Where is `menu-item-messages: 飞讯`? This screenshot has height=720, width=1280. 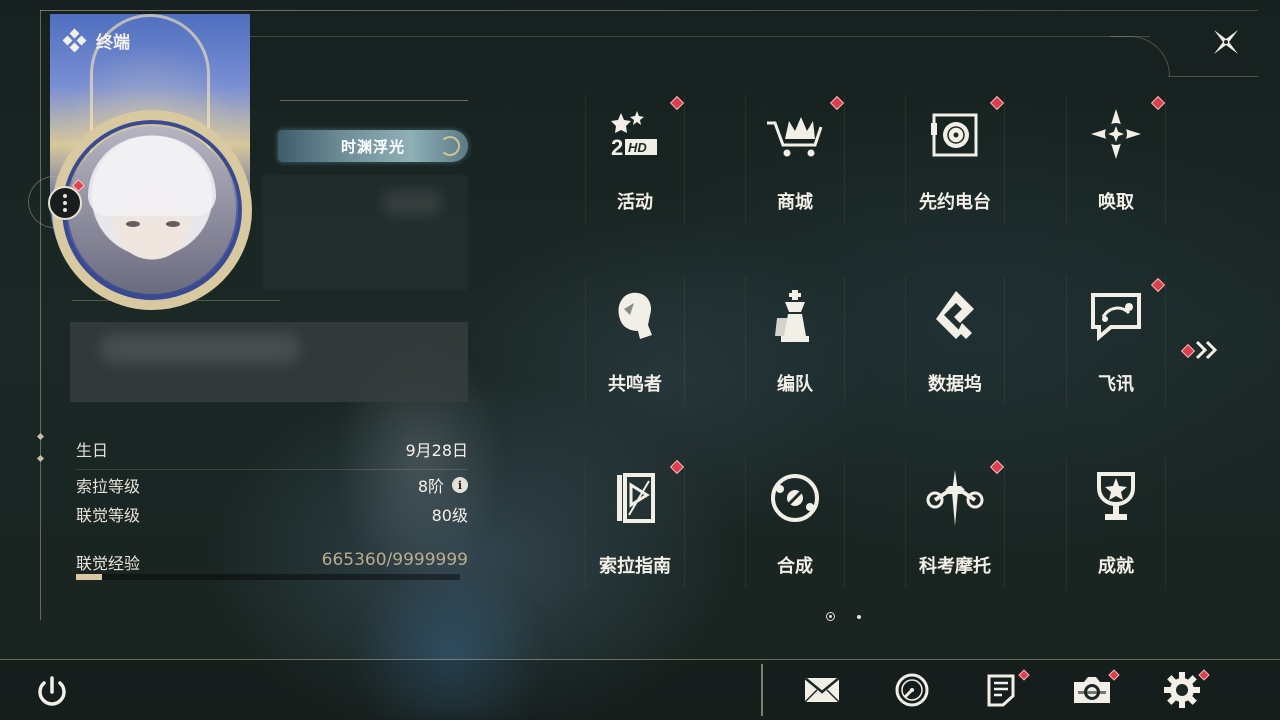 menu-item-messages: 飞讯 is located at coordinates (1116, 341).